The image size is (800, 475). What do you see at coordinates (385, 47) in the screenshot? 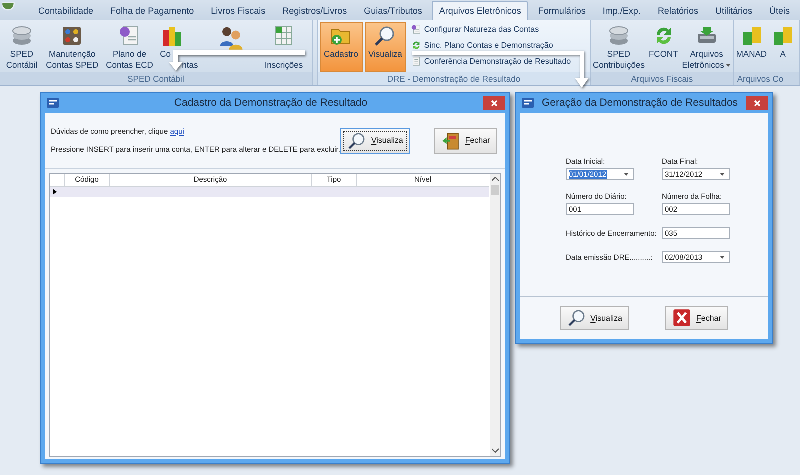
I see `ribbon-button: Visualiza` at bounding box center [385, 47].